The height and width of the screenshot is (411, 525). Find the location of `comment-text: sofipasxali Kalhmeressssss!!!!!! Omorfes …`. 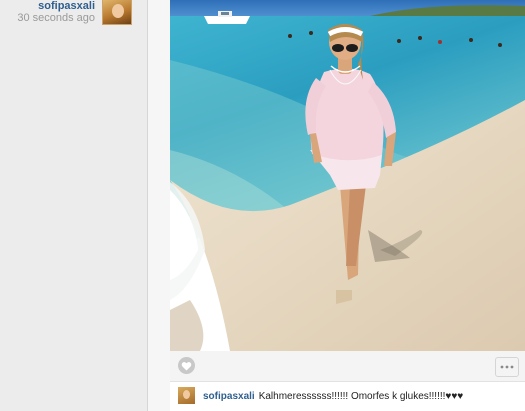

comment-text: sofipasxali Kalhmeressssss!!!!!! Omorfes … is located at coordinates (333, 396).